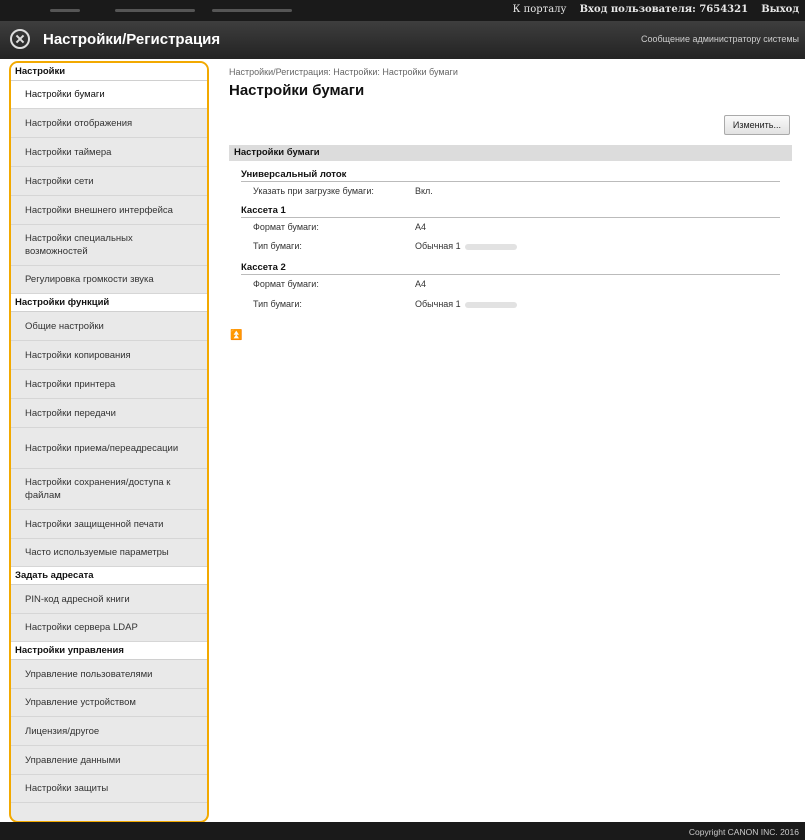  I want to click on sidebar-item: Настройки принтера, so click(109, 384).